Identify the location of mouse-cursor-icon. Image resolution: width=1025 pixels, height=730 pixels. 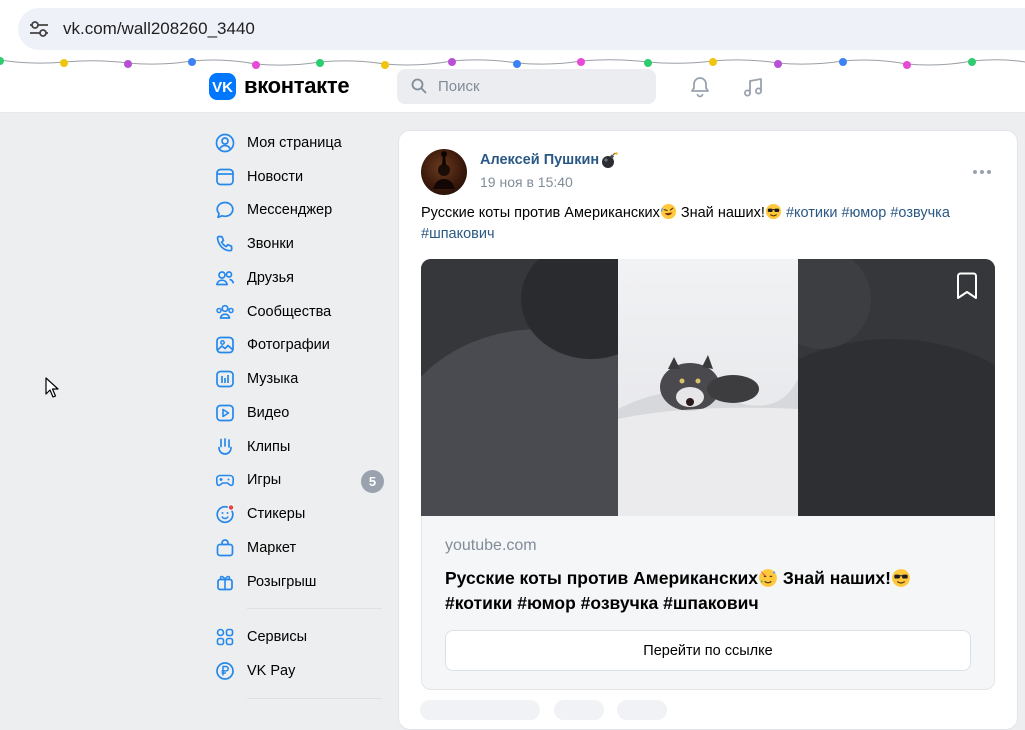
(52, 387).